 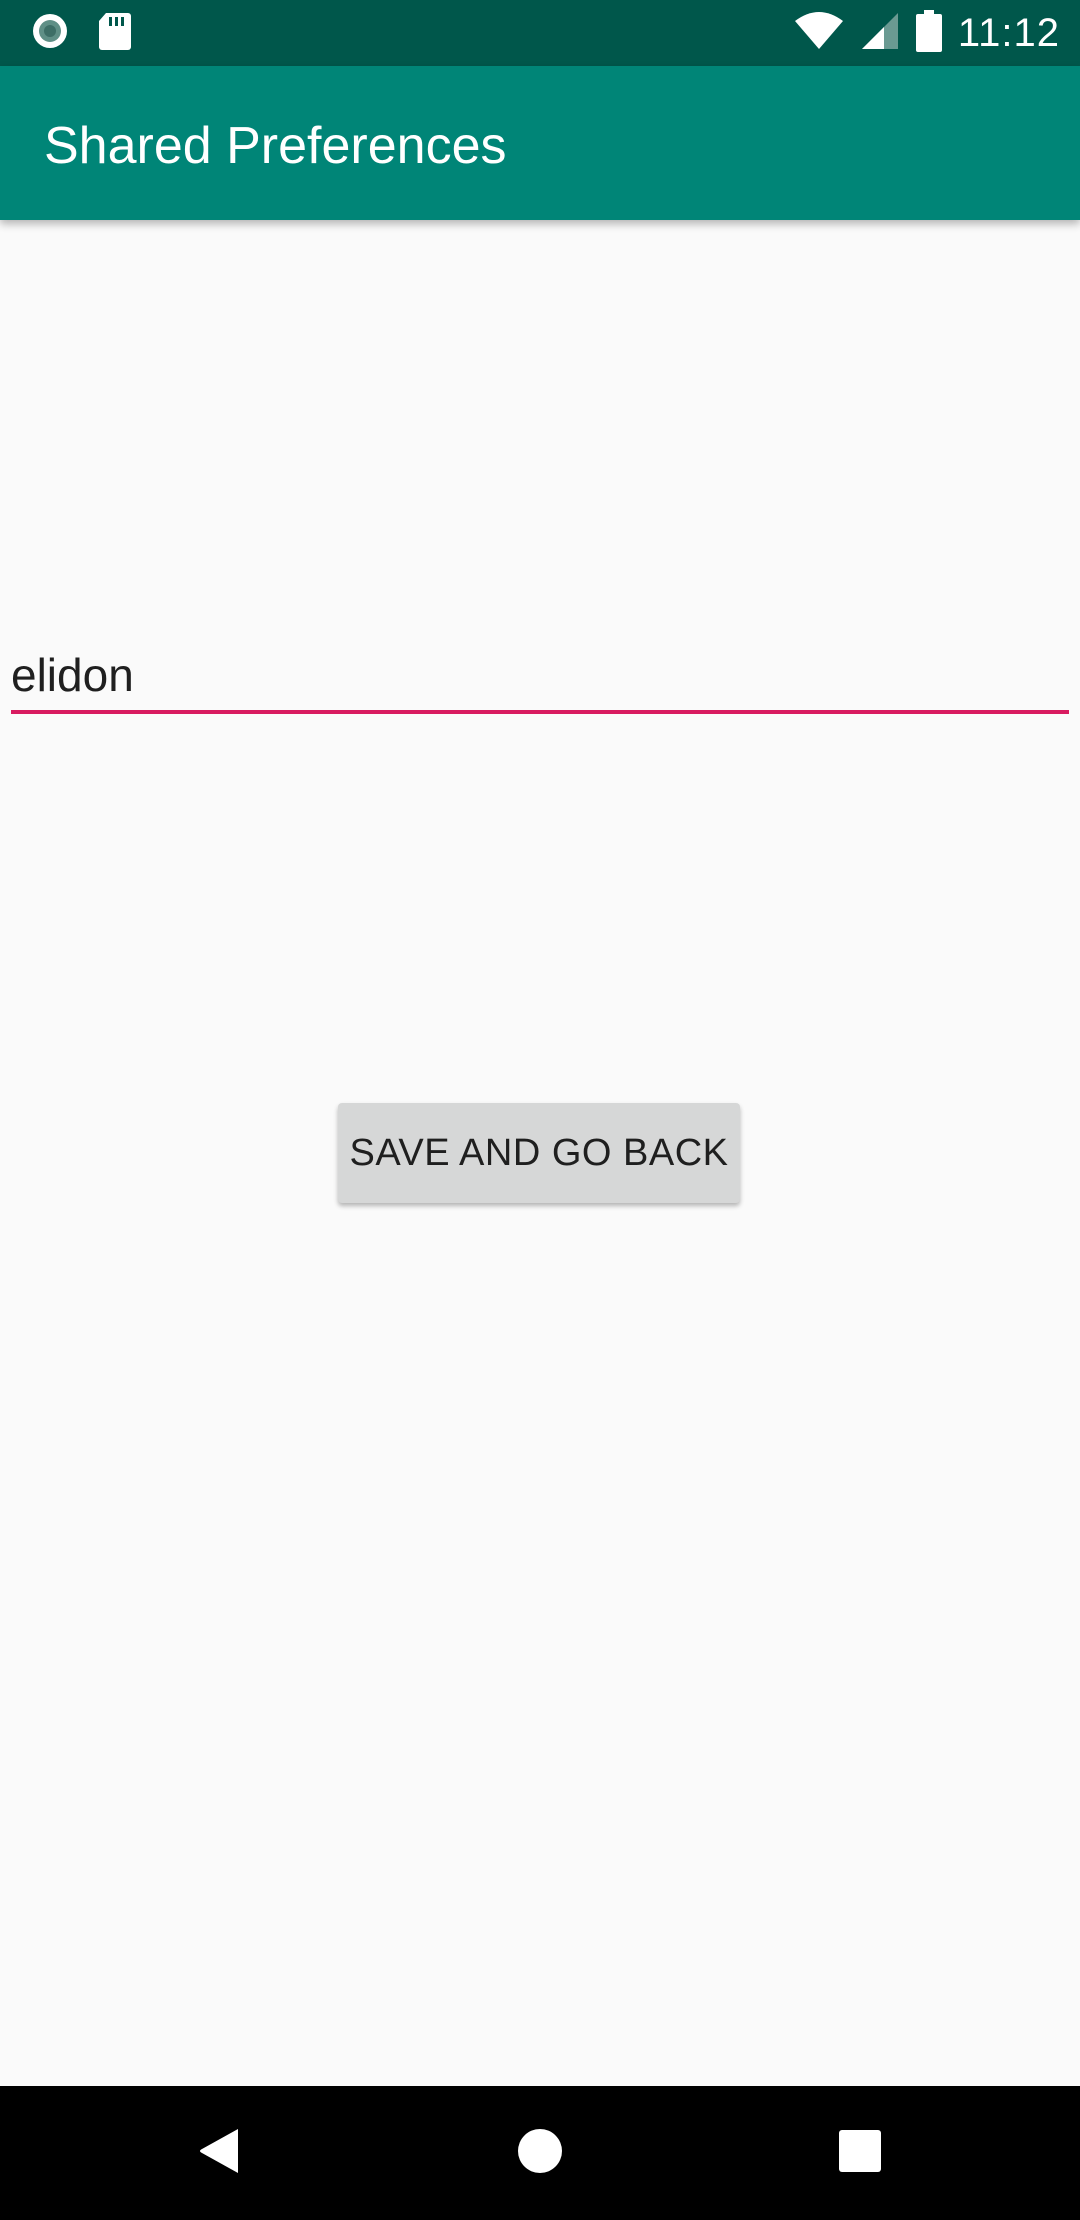 I want to click on input-underline, so click(x=540, y=712).